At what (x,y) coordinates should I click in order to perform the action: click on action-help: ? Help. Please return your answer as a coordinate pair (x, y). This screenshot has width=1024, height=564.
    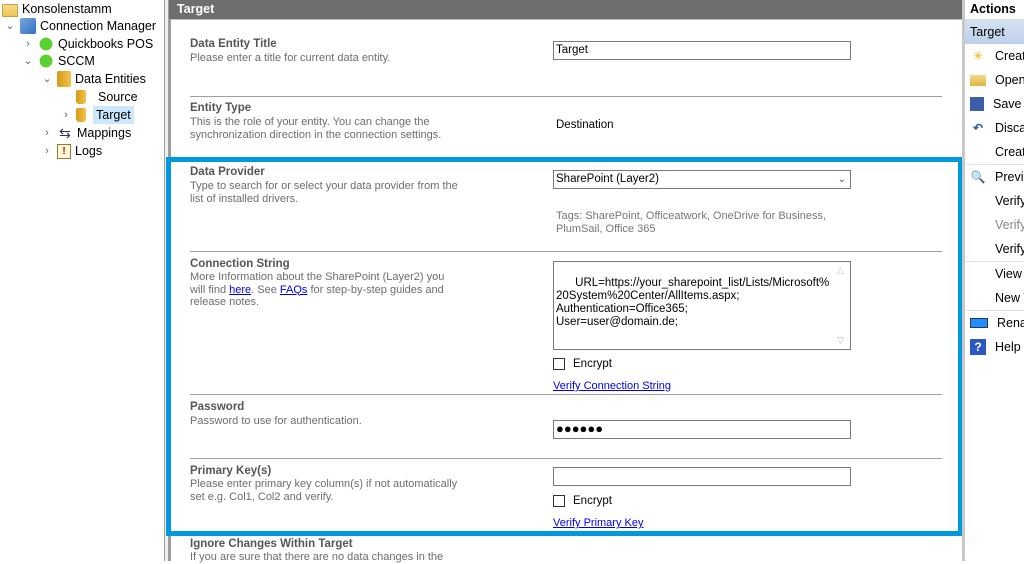
    Looking at the image, I should click on (994, 347).